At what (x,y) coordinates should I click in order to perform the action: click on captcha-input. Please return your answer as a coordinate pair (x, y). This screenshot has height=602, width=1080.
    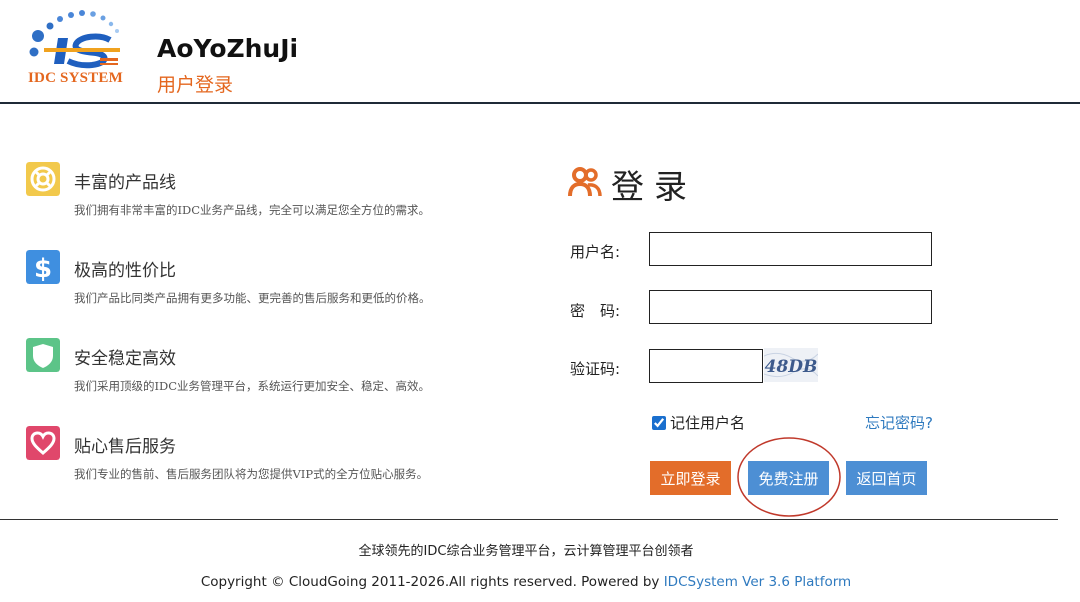
    Looking at the image, I should click on (706, 366).